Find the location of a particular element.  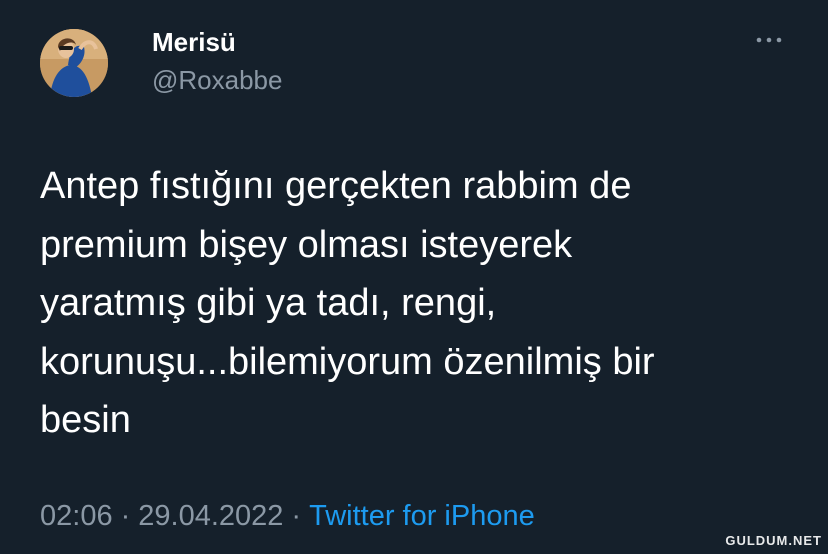

avatar is located at coordinates (74, 63).